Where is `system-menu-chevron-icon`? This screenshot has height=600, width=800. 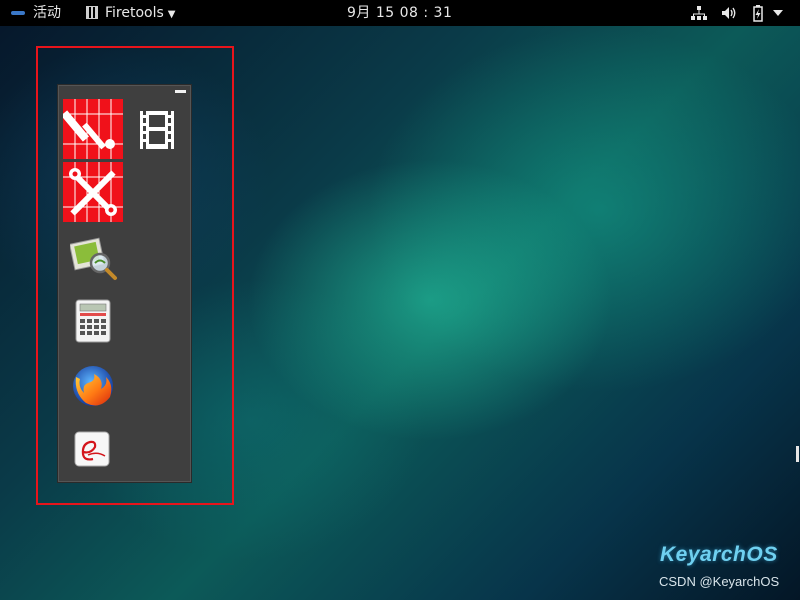 system-menu-chevron-icon is located at coordinates (778, 13).